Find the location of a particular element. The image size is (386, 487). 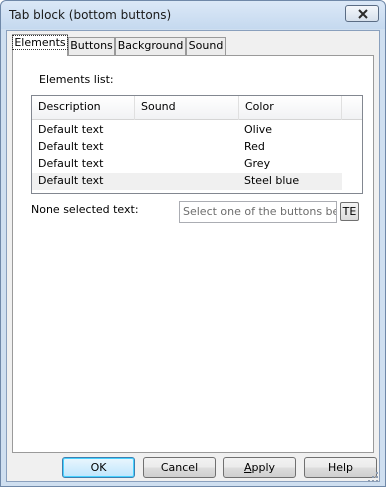

tab-buttons: Buttons is located at coordinates (91, 46).